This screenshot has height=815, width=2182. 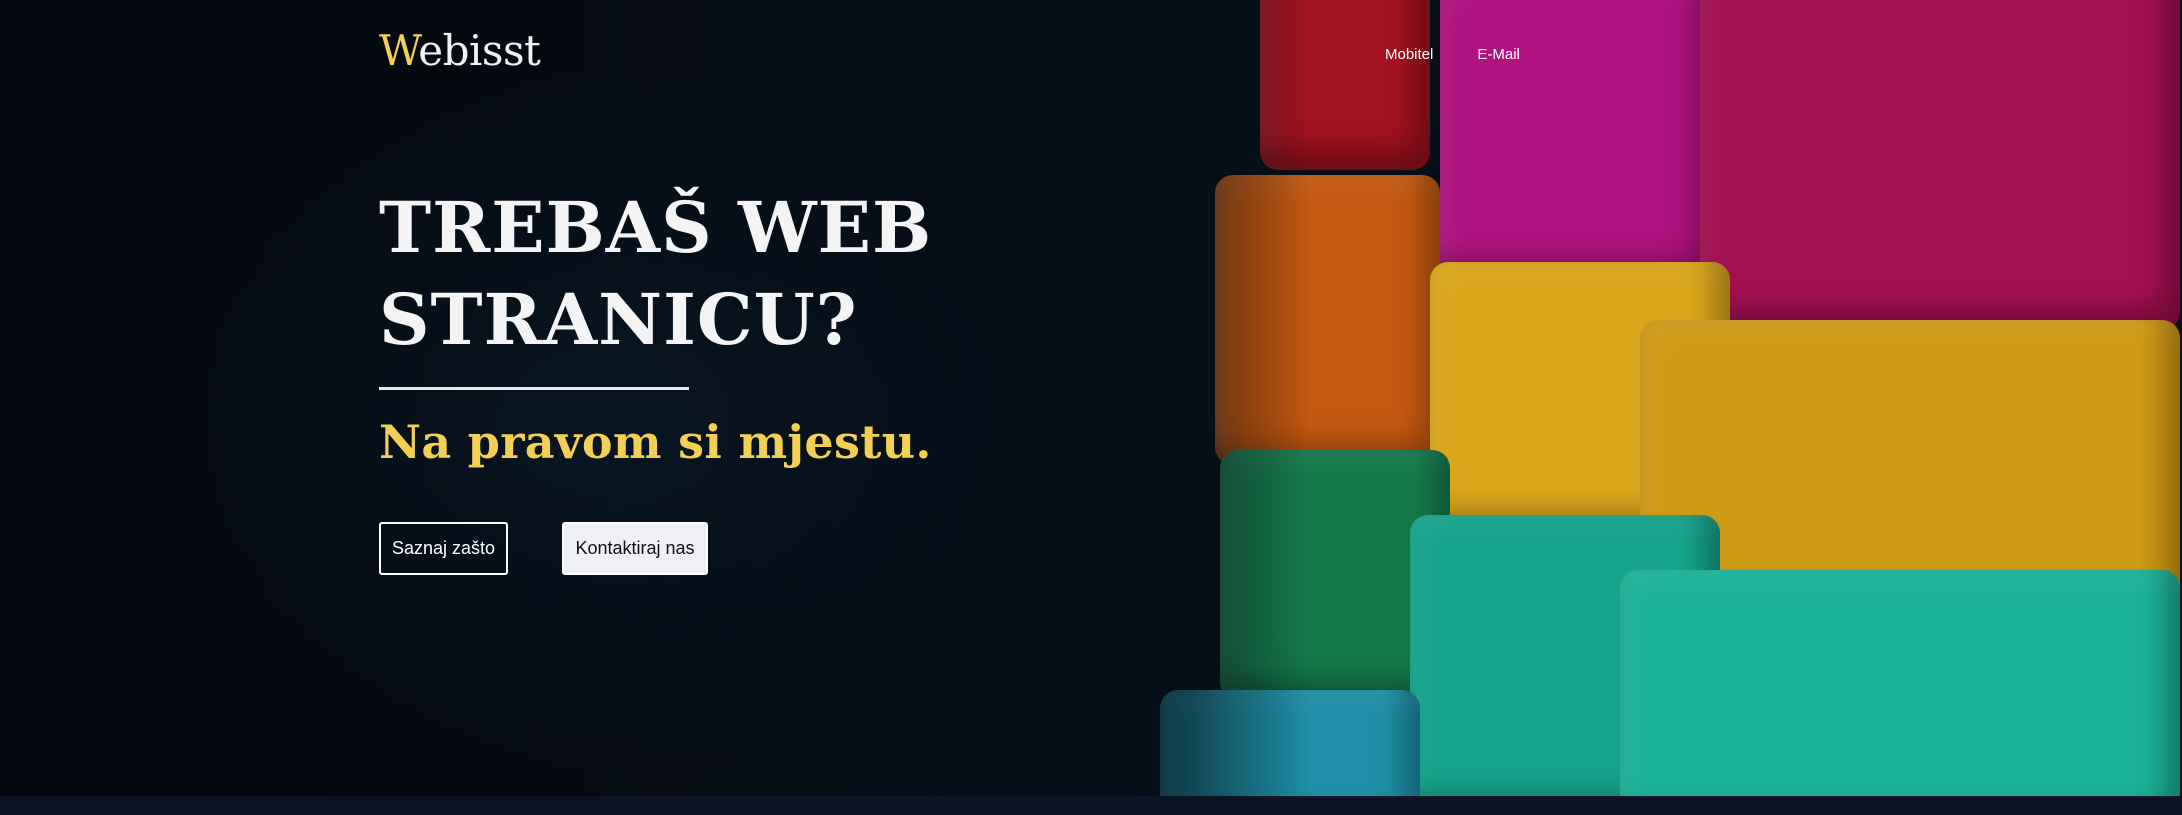 I want to click on hero-subheadline: Na pravom si mjestu., so click(x=655, y=442).